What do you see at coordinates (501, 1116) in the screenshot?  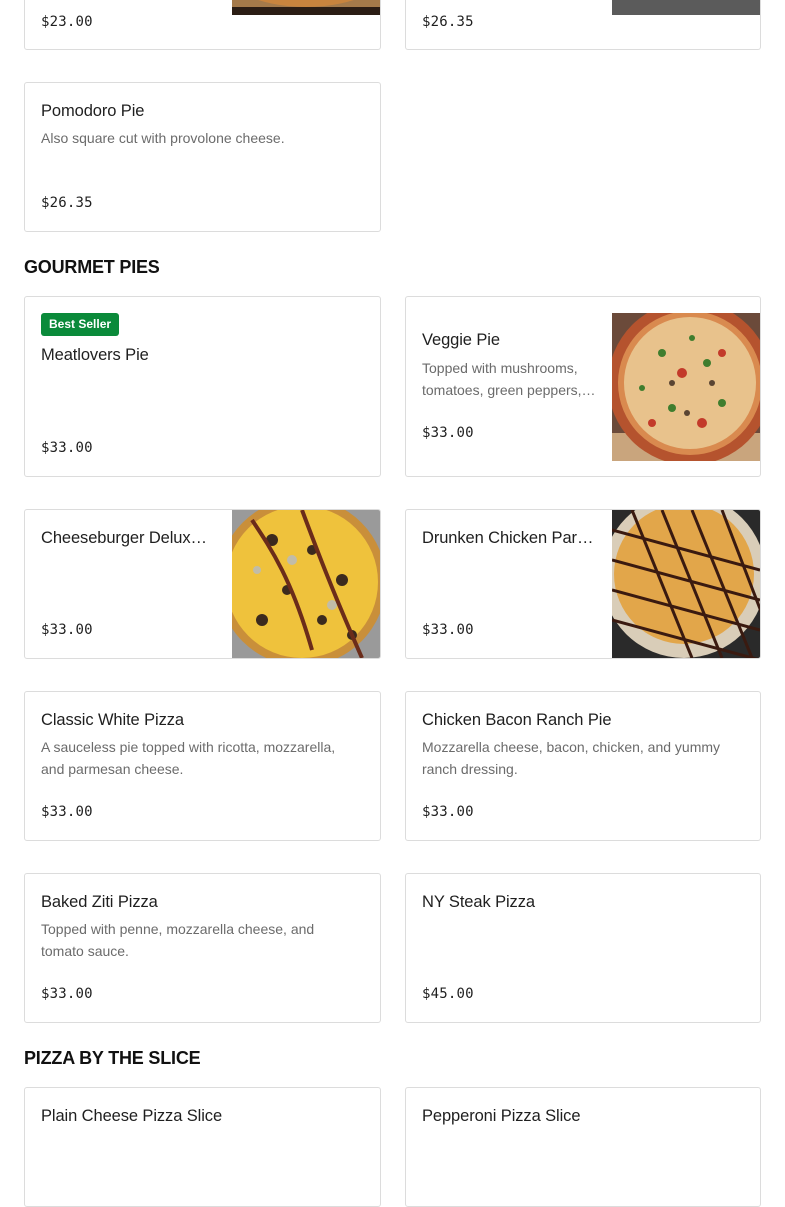 I see `item-title: Pepperoni Pizza Slice` at bounding box center [501, 1116].